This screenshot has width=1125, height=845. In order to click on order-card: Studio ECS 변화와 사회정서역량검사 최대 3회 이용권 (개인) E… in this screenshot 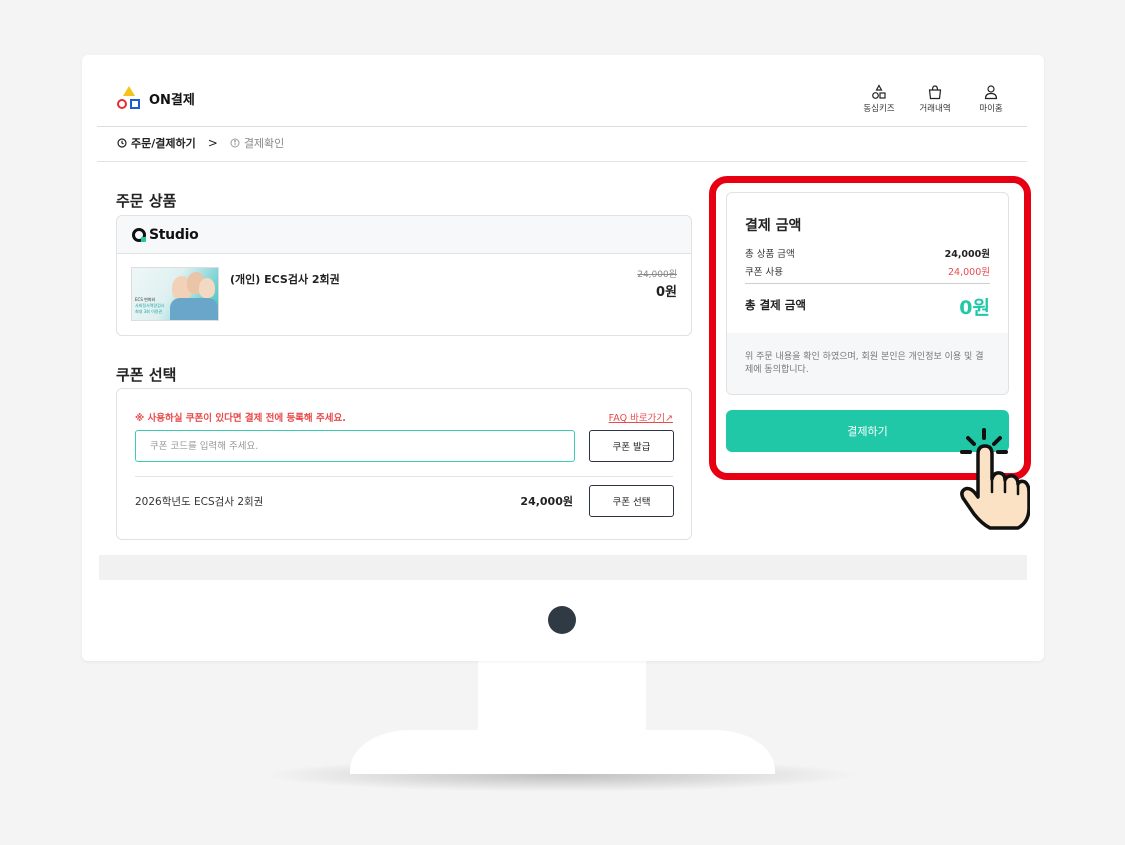, I will do `click(404, 275)`.